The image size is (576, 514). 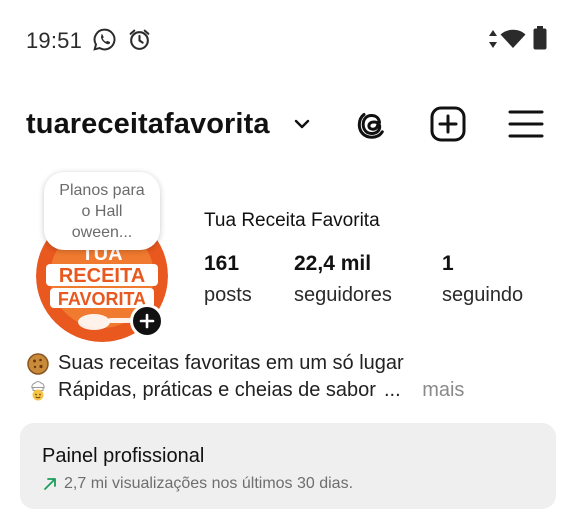 I want to click on bio-text-1: Suas receitas favoritas em um só lugar, so click(x=231, y=363).